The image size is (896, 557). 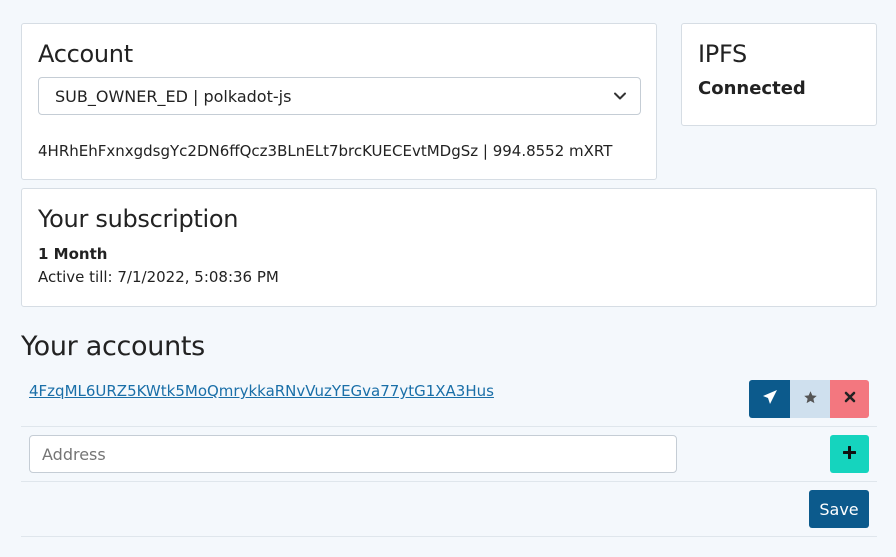 I want to click on star-icon, so click(x=810, y=399).